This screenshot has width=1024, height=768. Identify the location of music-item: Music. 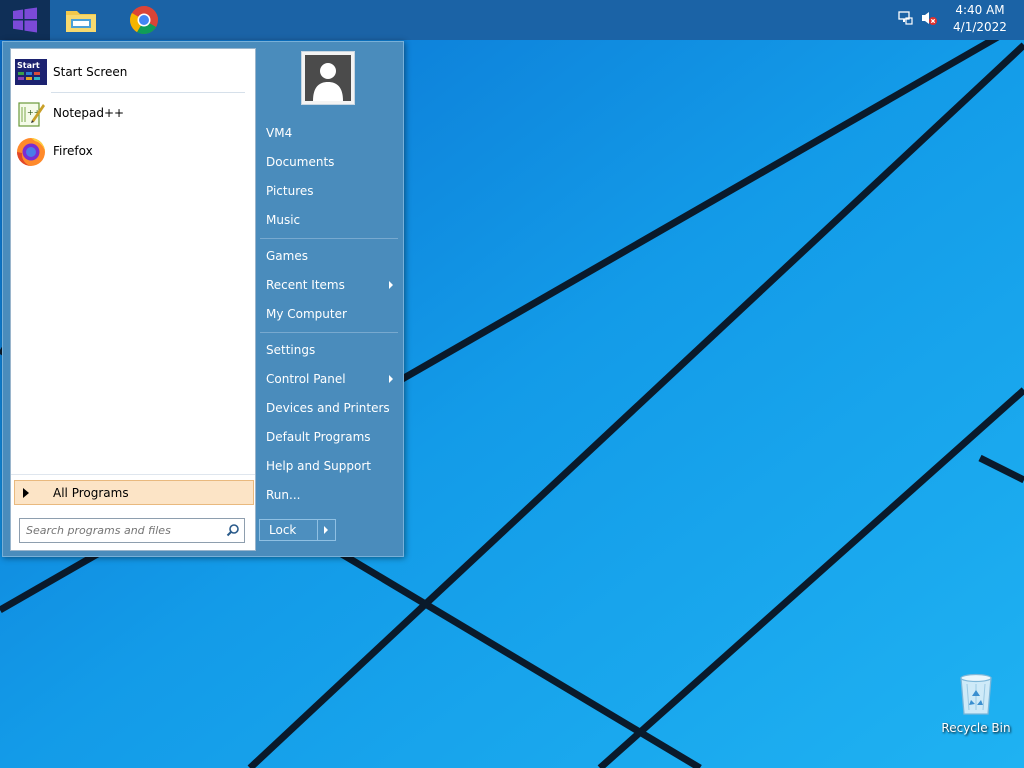
(329, 220).